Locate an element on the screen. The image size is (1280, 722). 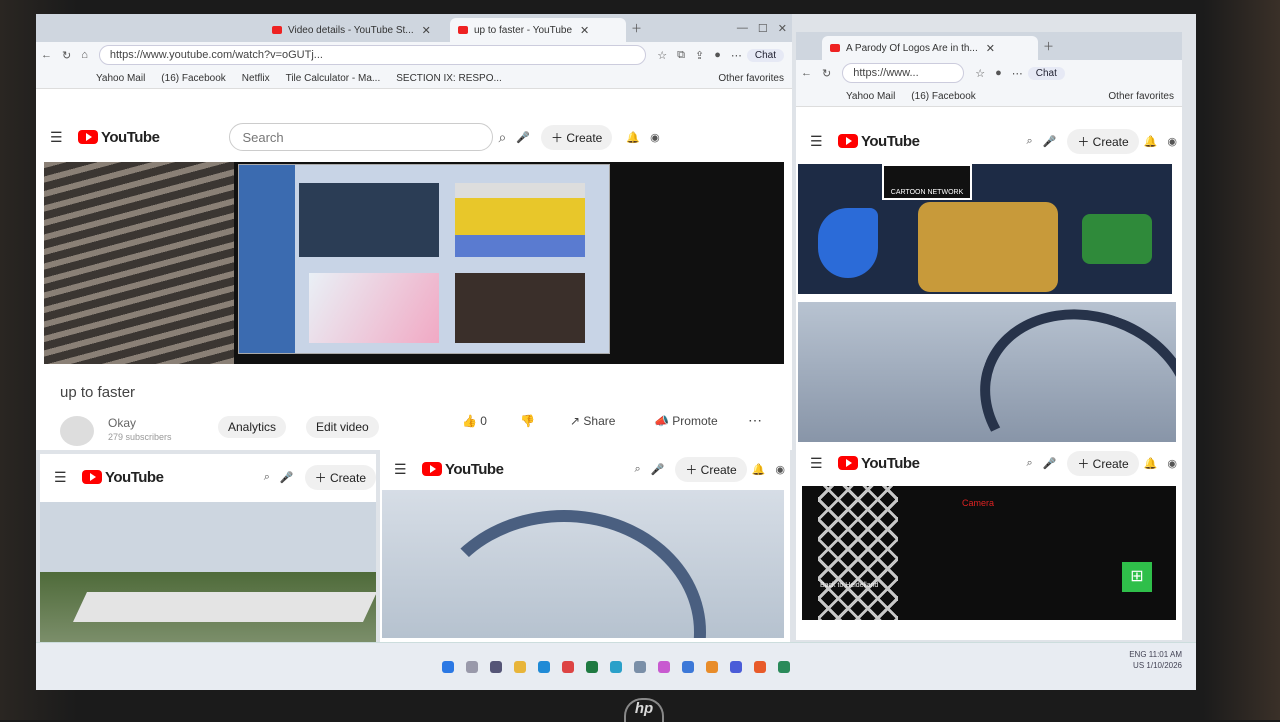
game-video: Camera Back to Heidelland ⊞ is located at coordinates (989, 553).